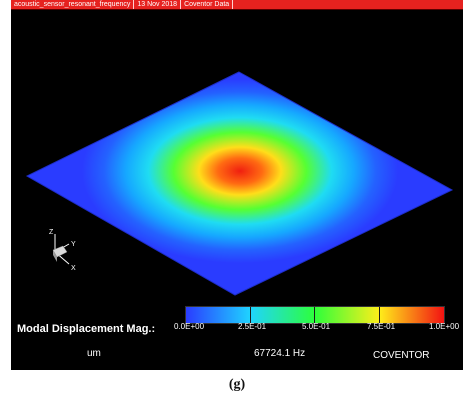  Describe the element at coordinates (381, 326) in the screenshot. I see `legend-tick-label-3: 7.5E-01` at that location.